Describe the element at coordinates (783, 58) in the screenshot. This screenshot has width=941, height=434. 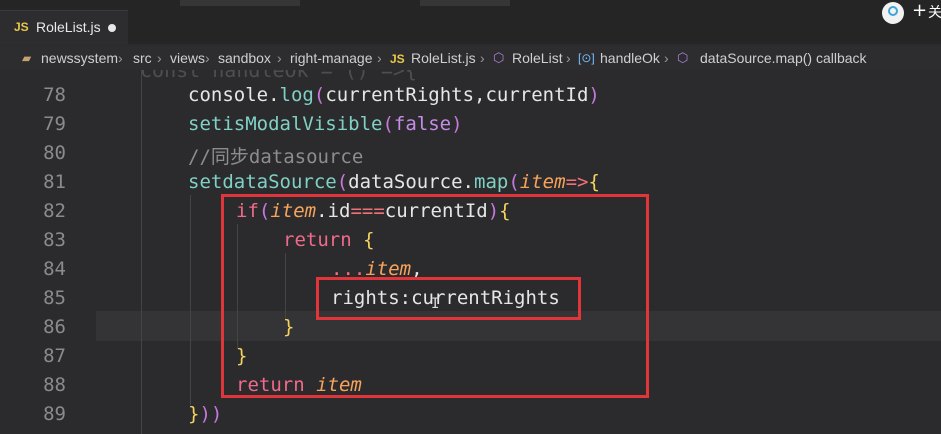
I see `breadcrumb-item: dataSource.map() callback` at that location.